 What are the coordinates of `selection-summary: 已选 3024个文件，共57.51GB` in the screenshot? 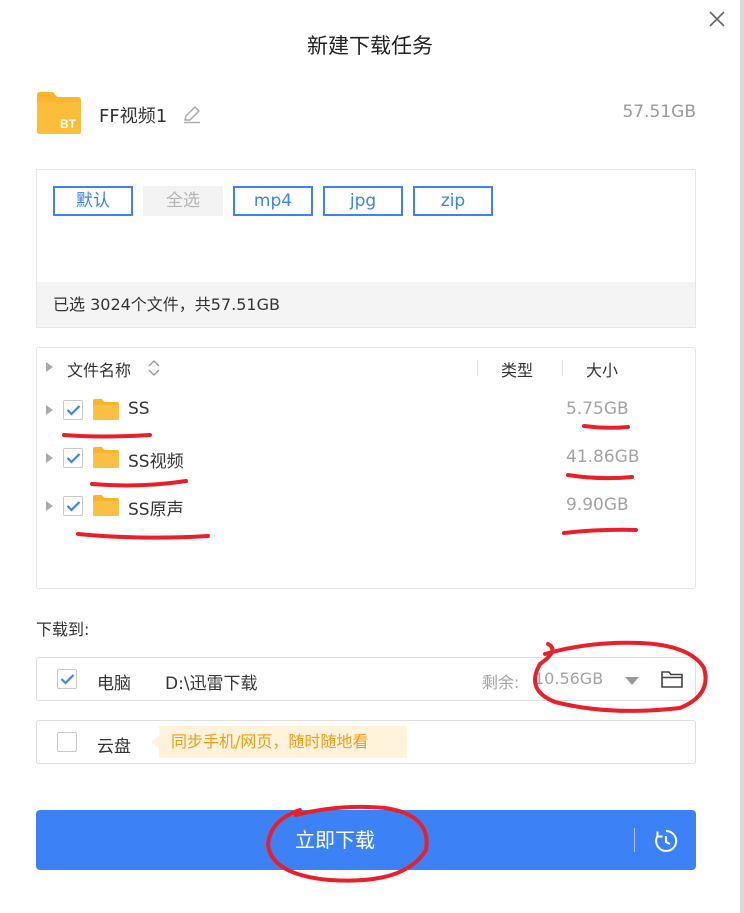 It's located at (366, 304).